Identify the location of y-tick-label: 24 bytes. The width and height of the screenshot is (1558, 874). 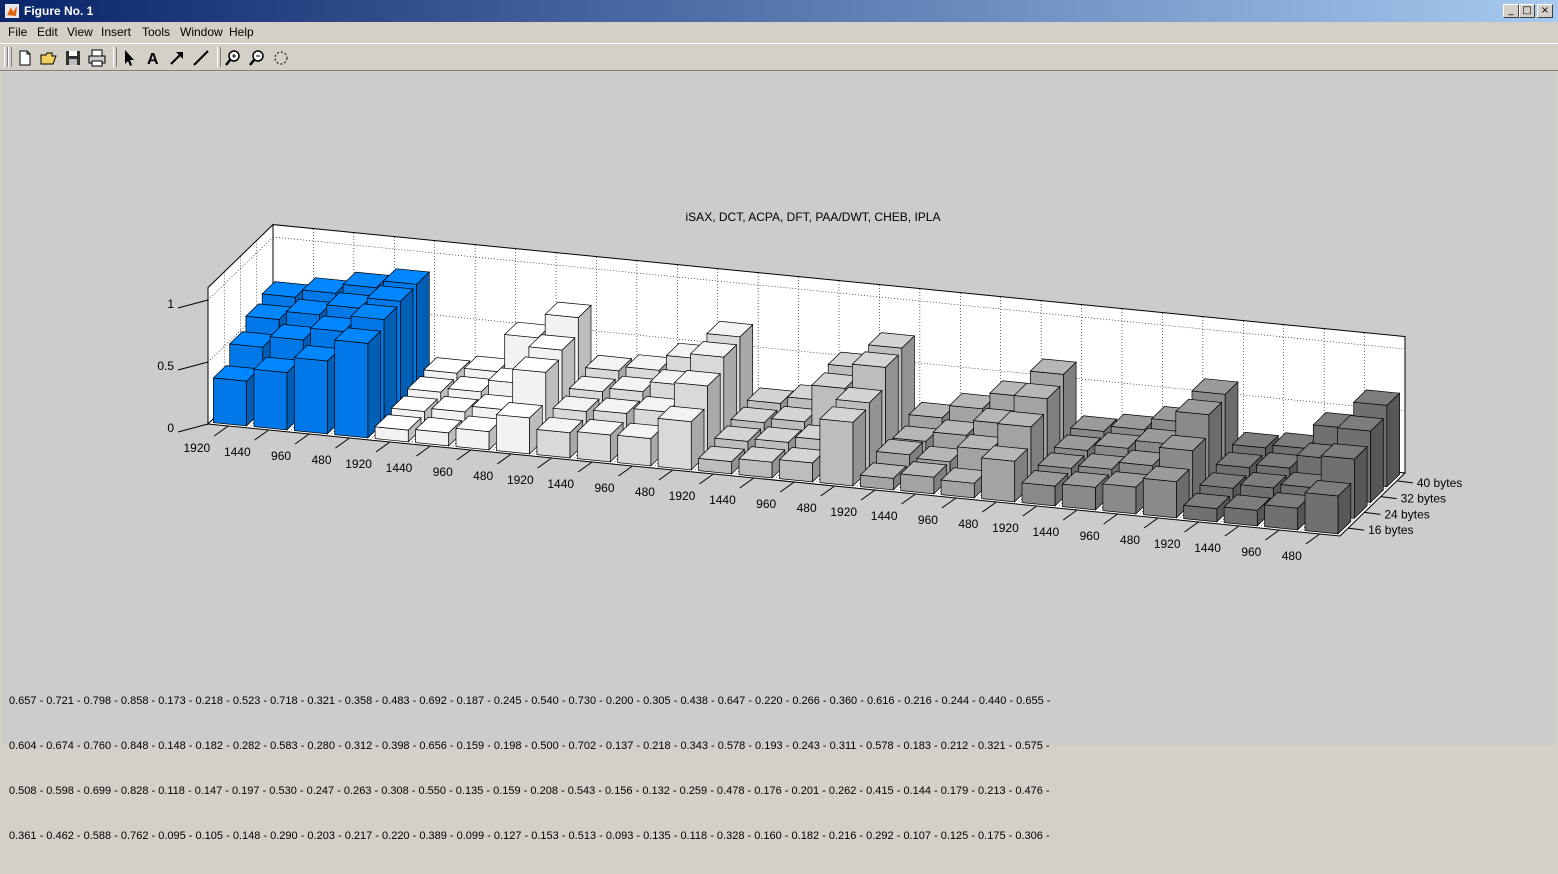
(1406, 514).